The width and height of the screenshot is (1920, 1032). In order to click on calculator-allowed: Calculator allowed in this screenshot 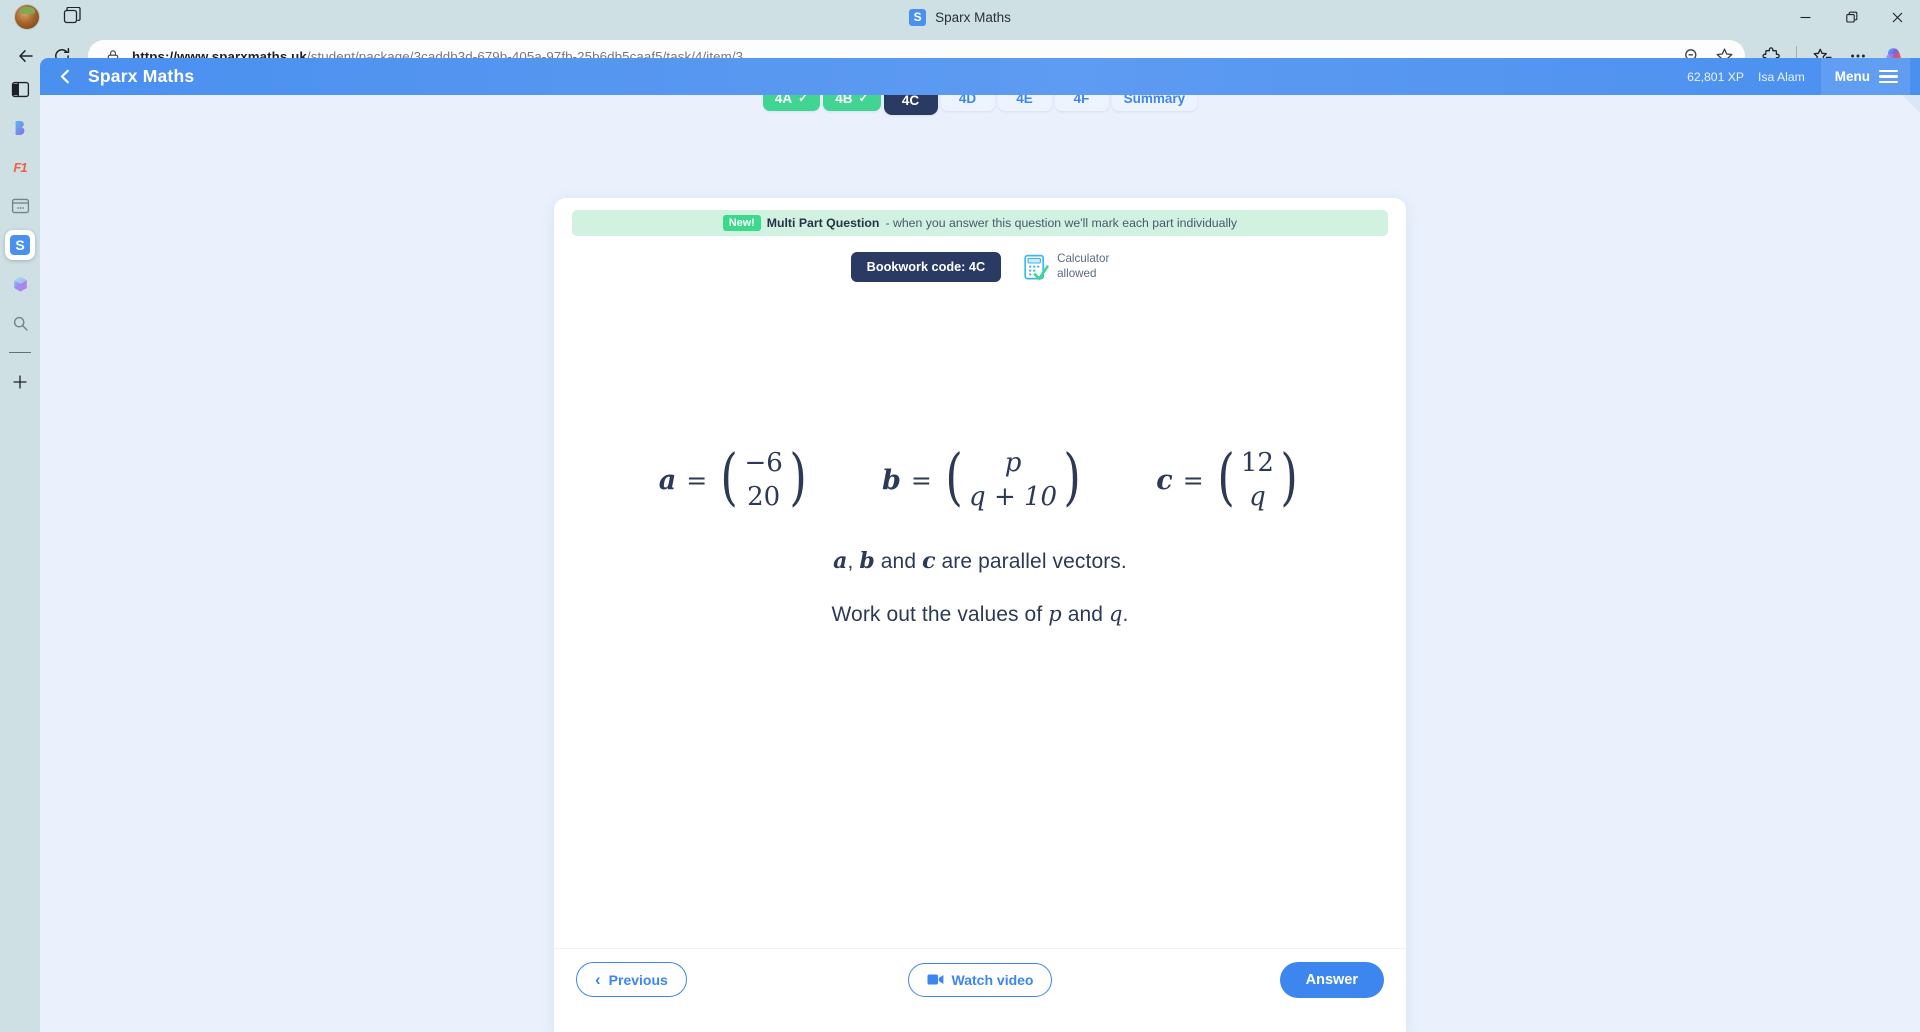, I will do `click(1066, 267)`.